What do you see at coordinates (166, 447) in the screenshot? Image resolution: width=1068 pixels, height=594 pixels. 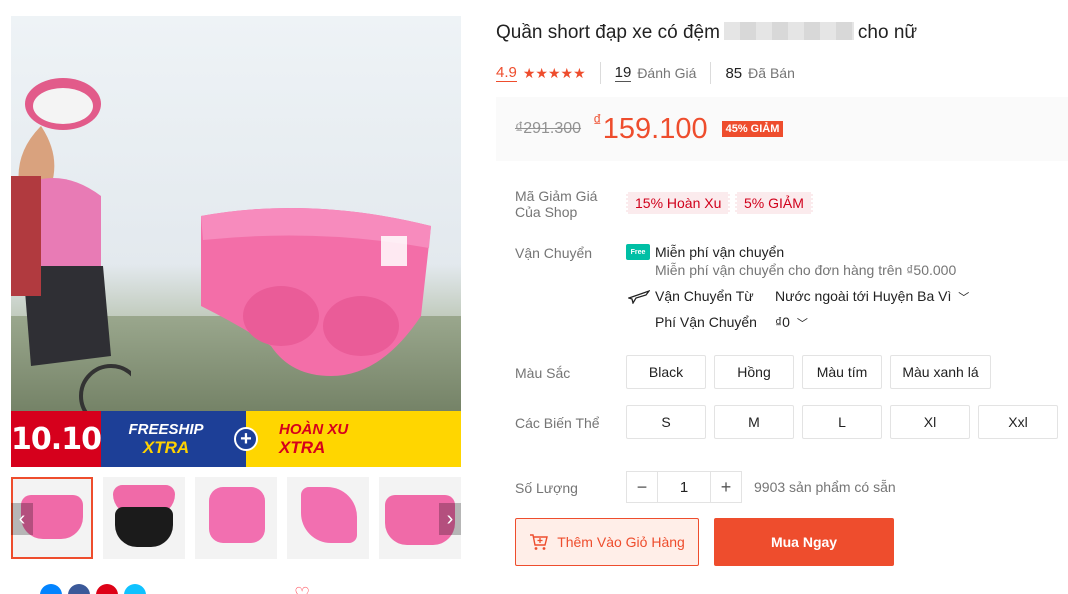 I see `promo-freeship-xtra: XTRA` at bounding box center [166, 447].